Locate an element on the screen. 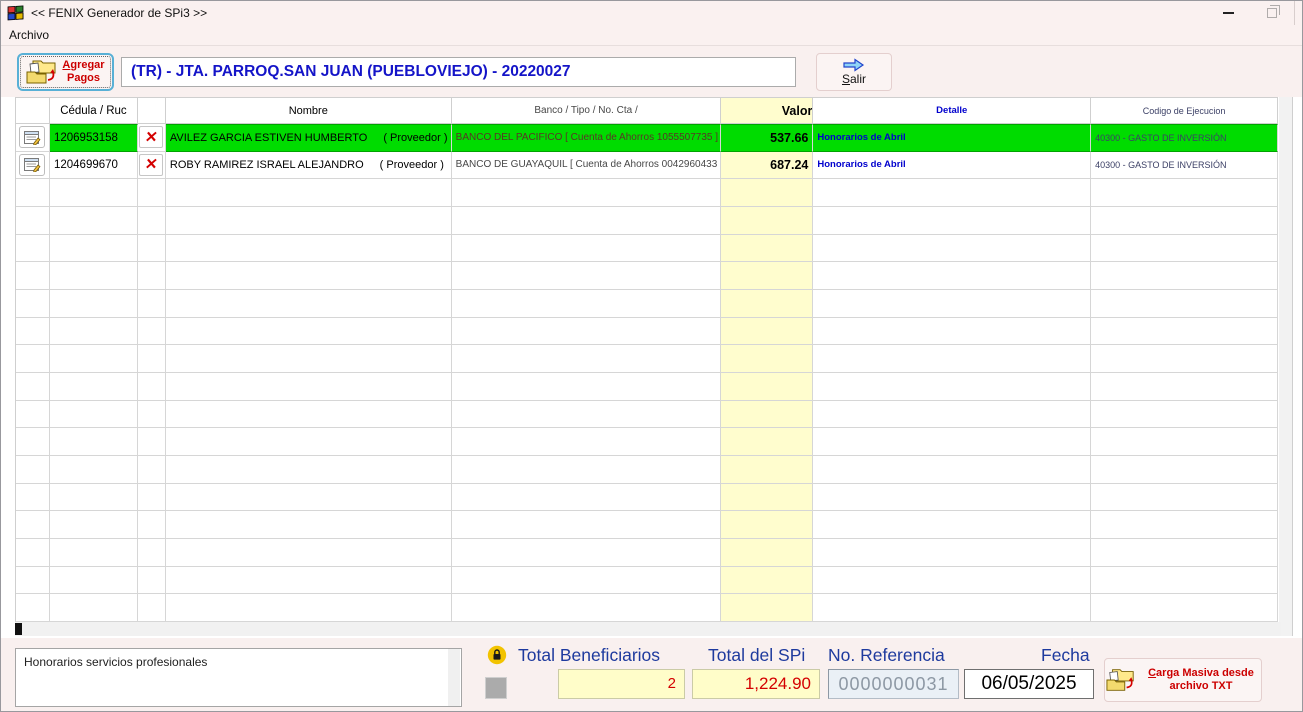 Image resolution: width=1303 pixels, height=712 pixels. cell-cedula: 1206953158 is located at coordinates (93, 138).